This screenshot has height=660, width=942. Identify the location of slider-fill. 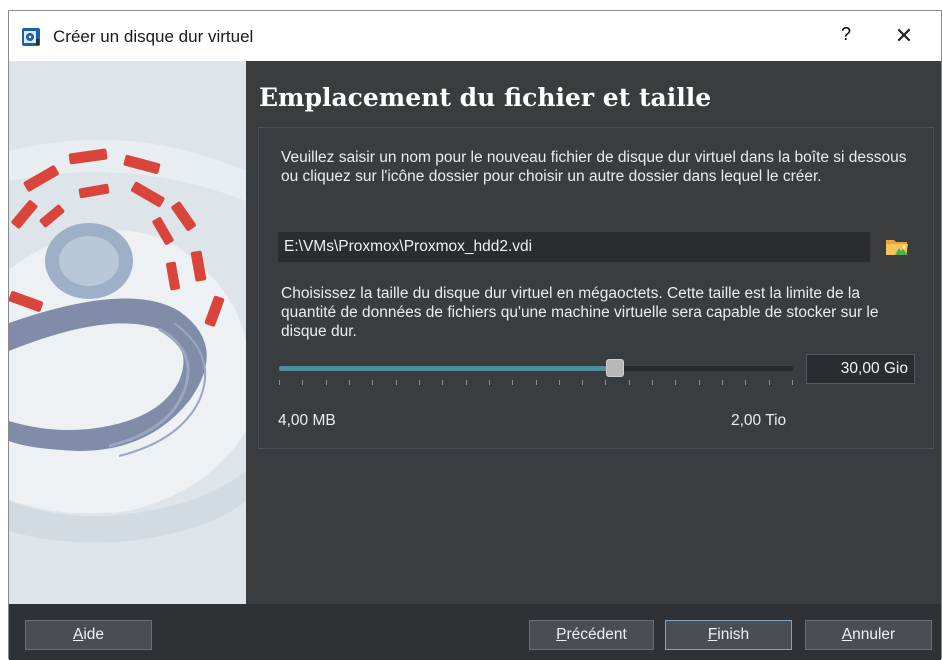
(447, 368).